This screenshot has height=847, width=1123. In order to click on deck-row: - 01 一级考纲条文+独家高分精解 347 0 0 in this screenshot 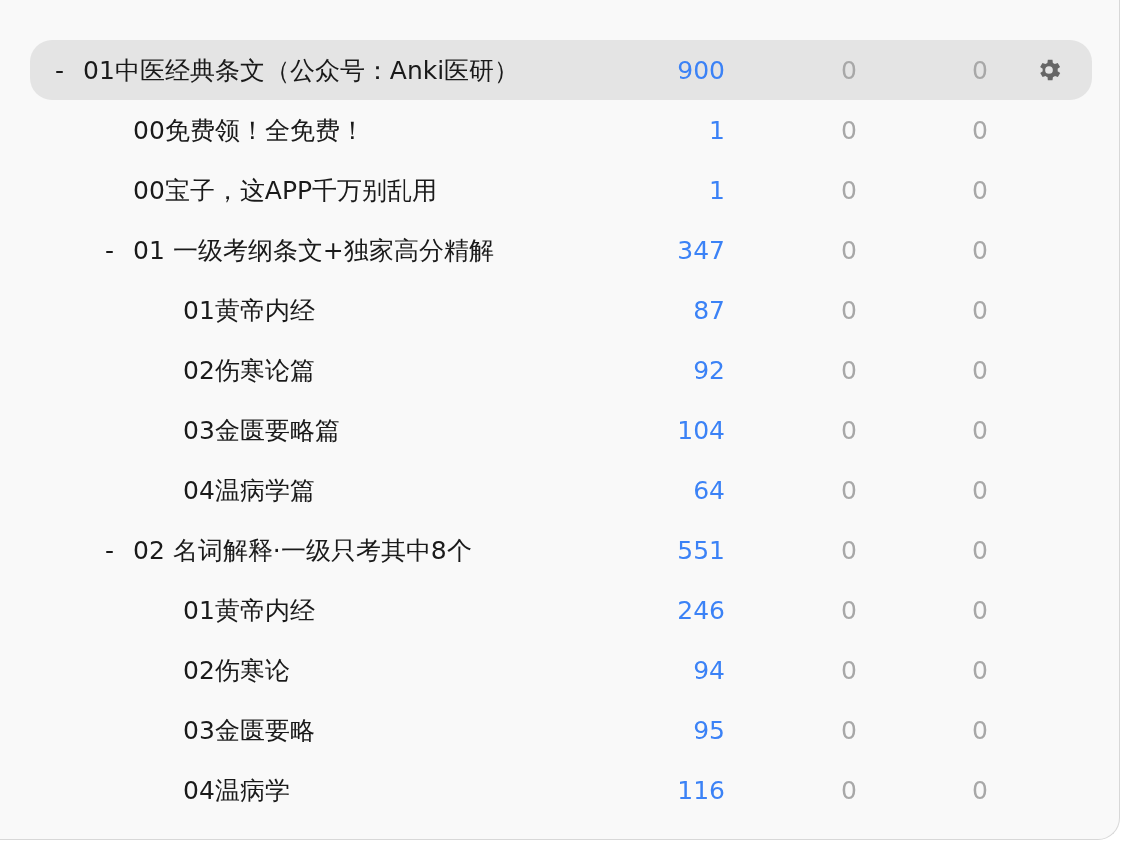, I will do `click(561, 250)`.